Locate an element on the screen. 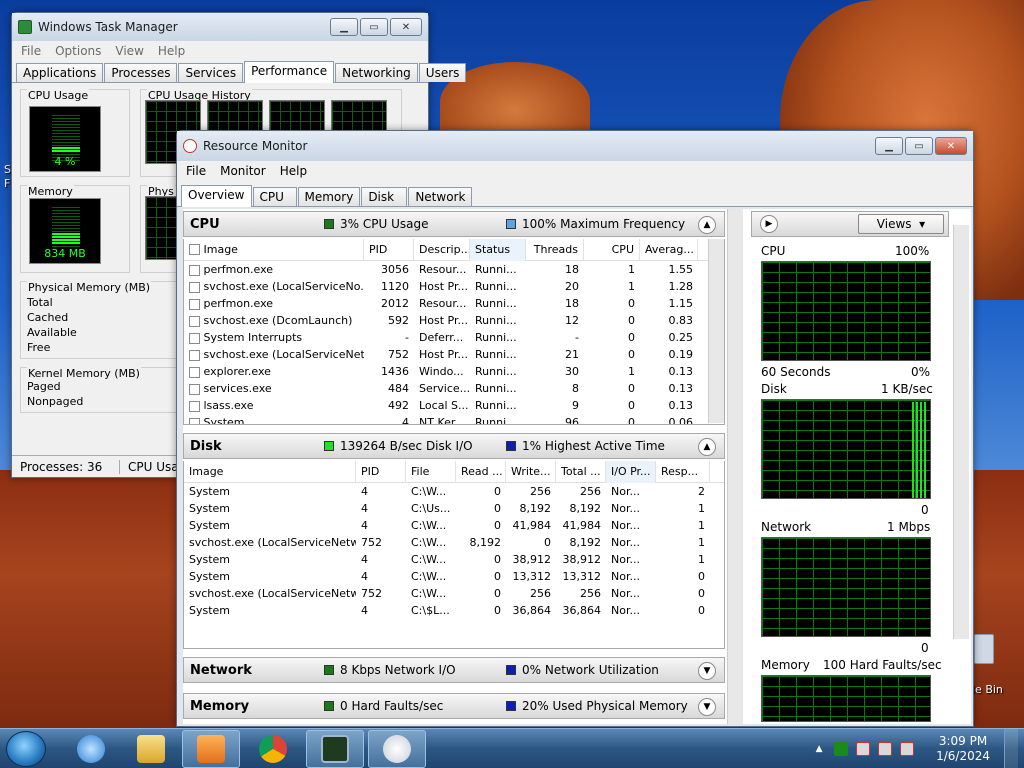 The width and height of the screenshot is (1024, 768). table-row: lsass.exe 492 Local S... Runni... 9 0 0.13 is located at coordinates (454, 405).